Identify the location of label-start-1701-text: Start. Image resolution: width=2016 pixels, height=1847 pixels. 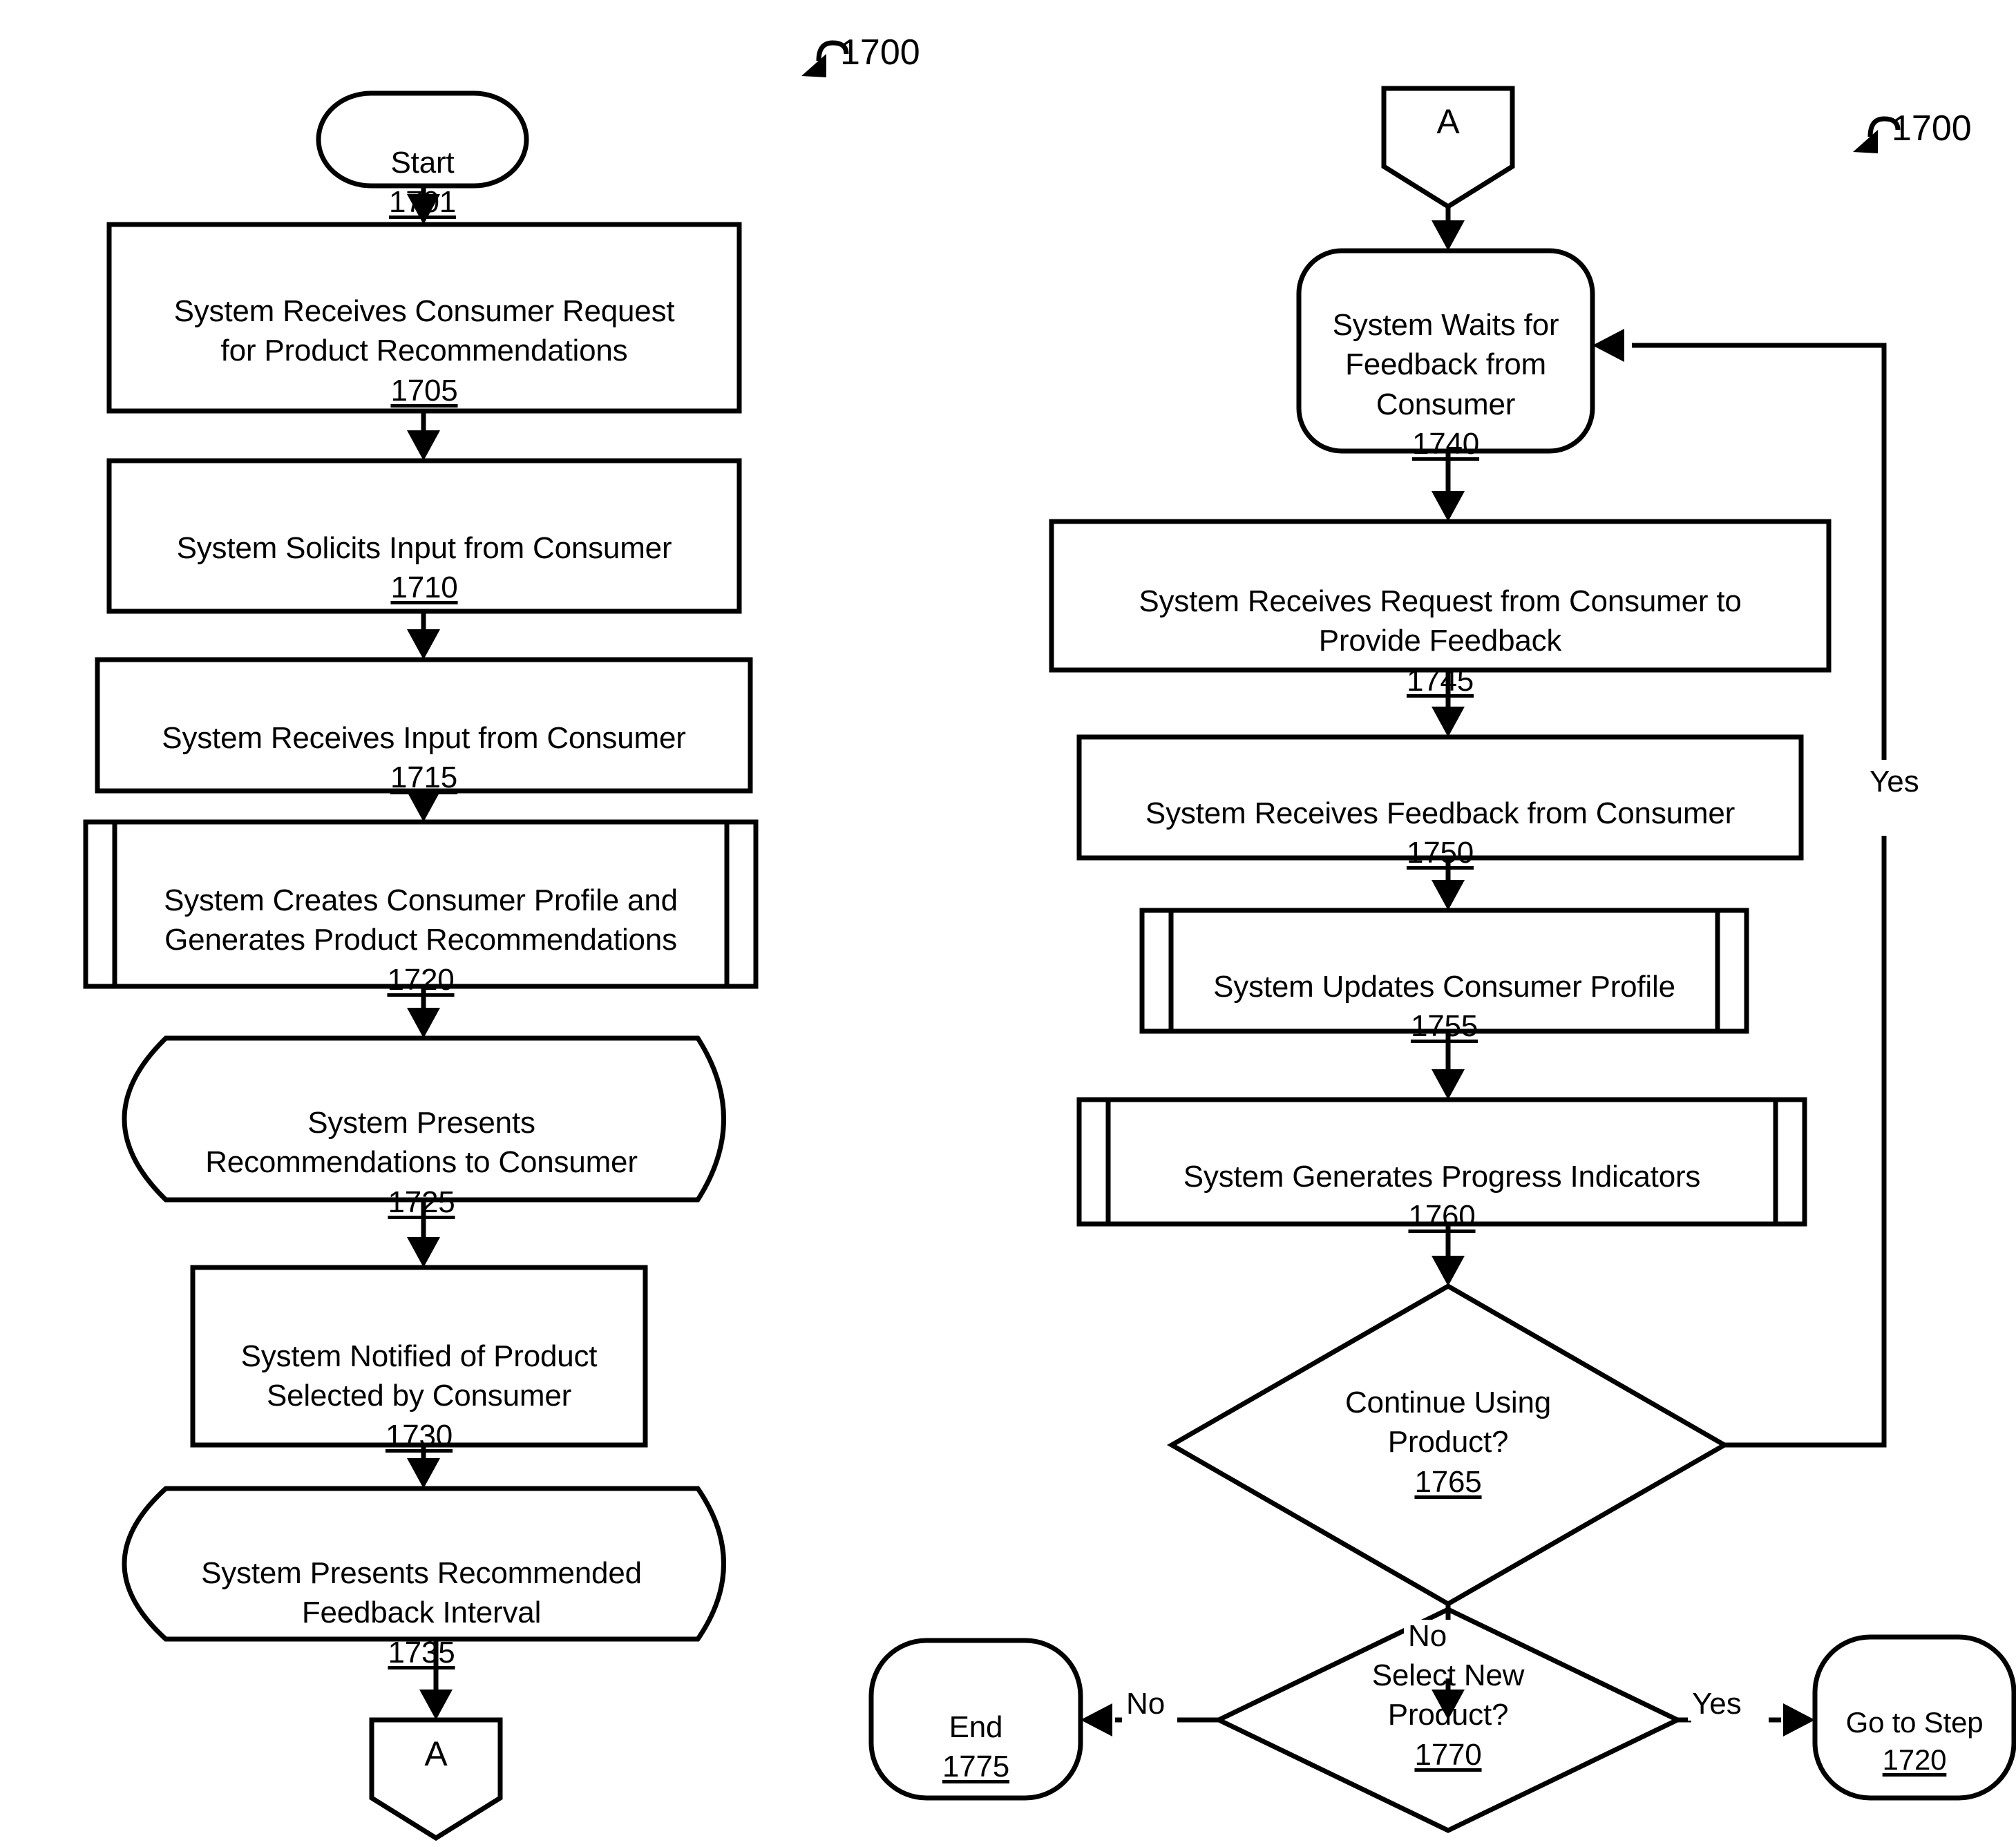
(422, 163).